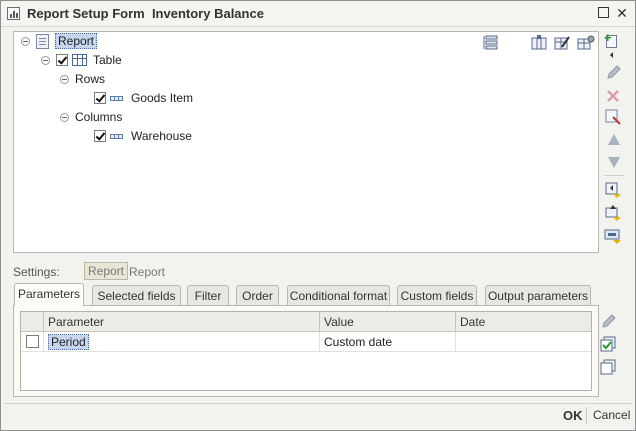 The width and height of the screenshot is (636, 431). Describe the element at coordinates (611, 415) in the screenshot. I see `cancel-button: Cancel` at that location.